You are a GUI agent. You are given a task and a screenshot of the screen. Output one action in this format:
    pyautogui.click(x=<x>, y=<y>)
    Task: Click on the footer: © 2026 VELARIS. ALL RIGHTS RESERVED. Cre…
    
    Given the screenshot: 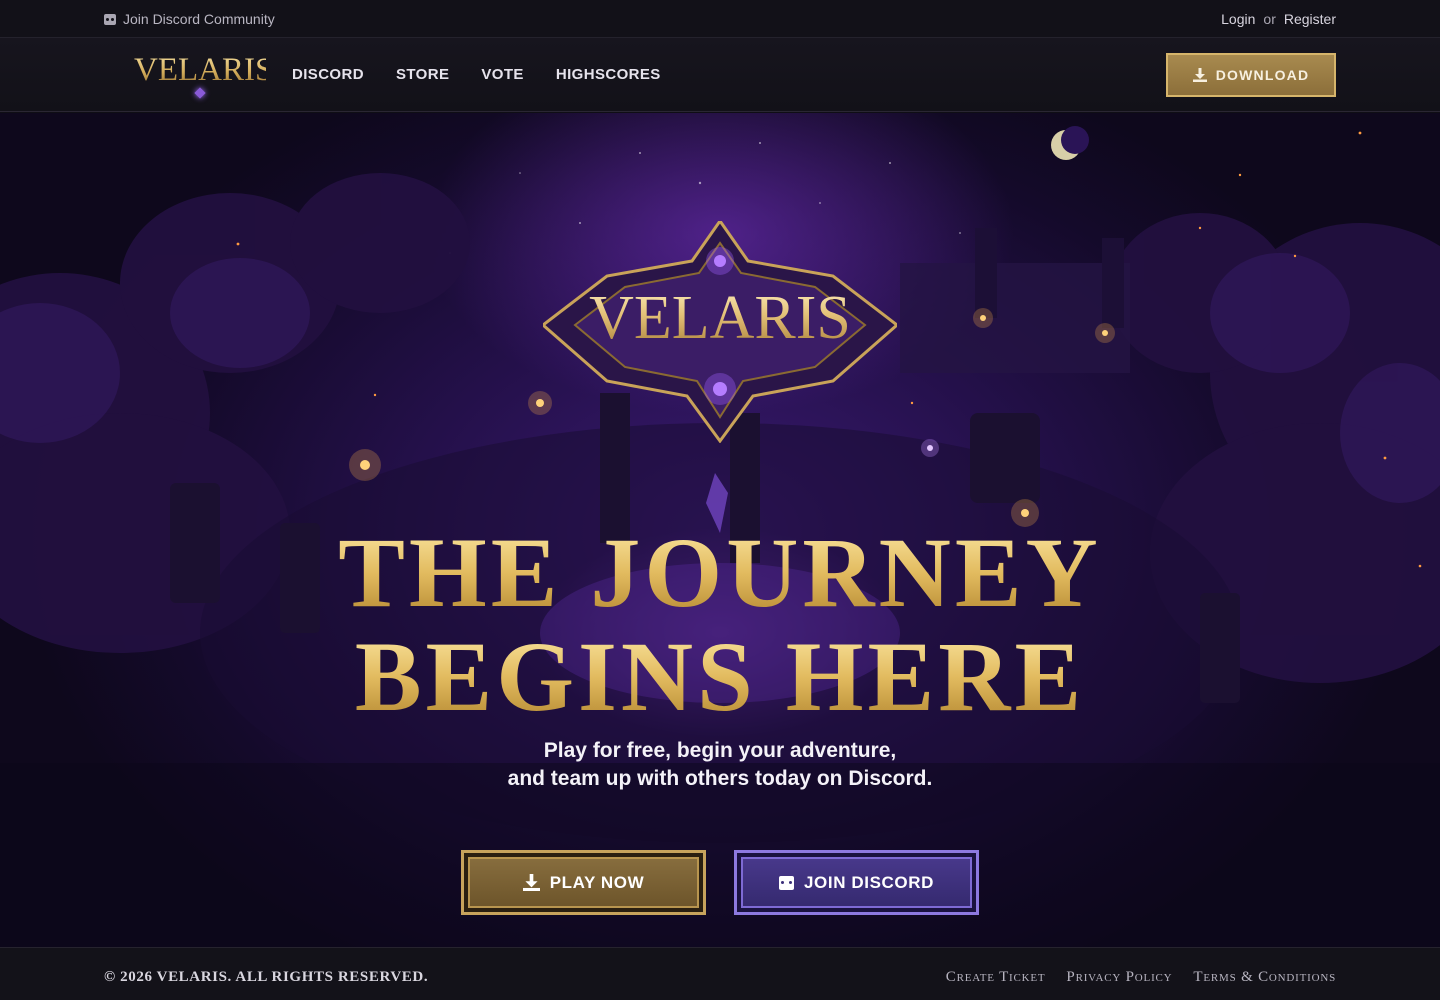 What is the action you would take?
    pyautogui.click(x=720, y=973)
    